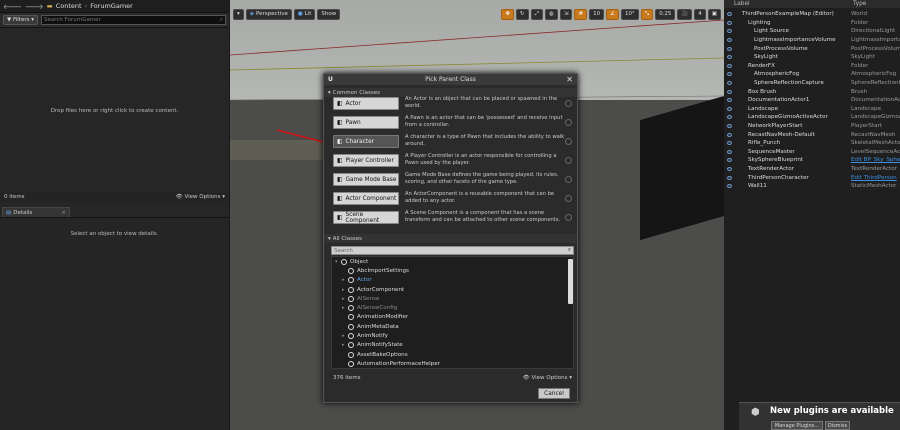 The height and width of the screenshot is (430, 900). I want to click on class-tree-row: ▾ Object, so click(452, 261).